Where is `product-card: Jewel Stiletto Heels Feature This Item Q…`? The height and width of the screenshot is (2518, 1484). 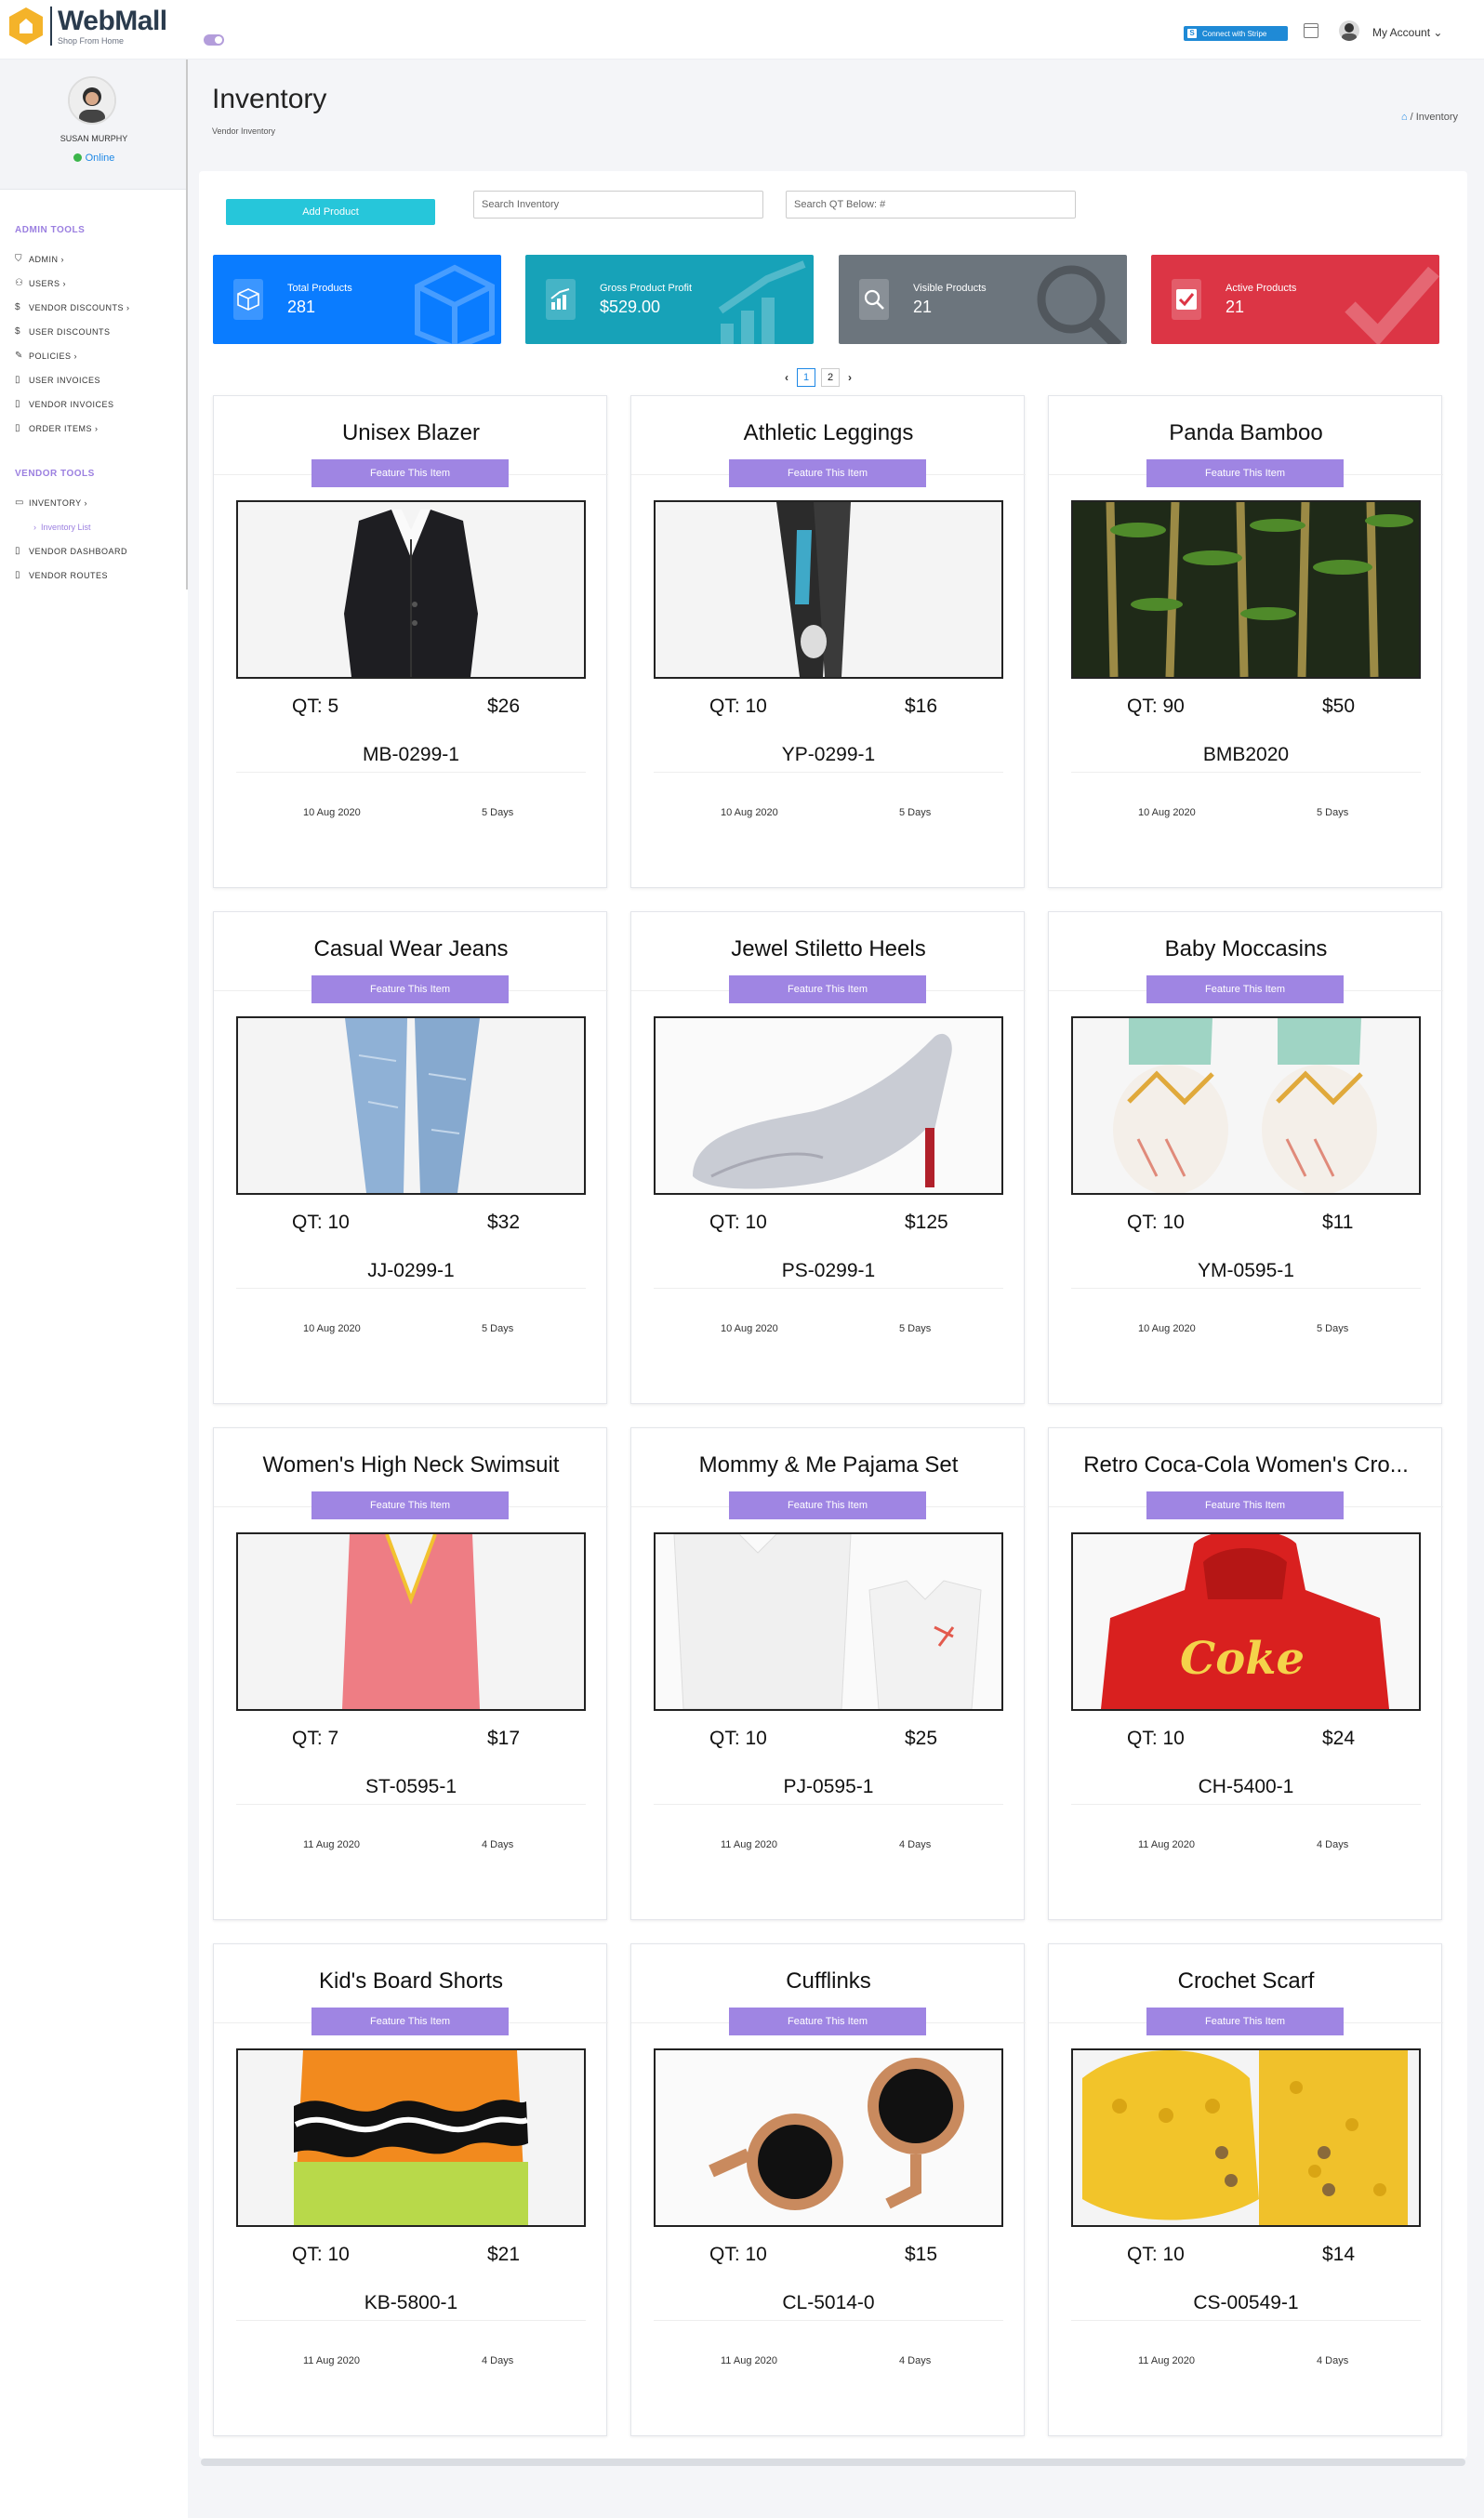
product-card: Jewel Stiletto Heels Feature This Item Q… is located at coordinates (828, 1157).